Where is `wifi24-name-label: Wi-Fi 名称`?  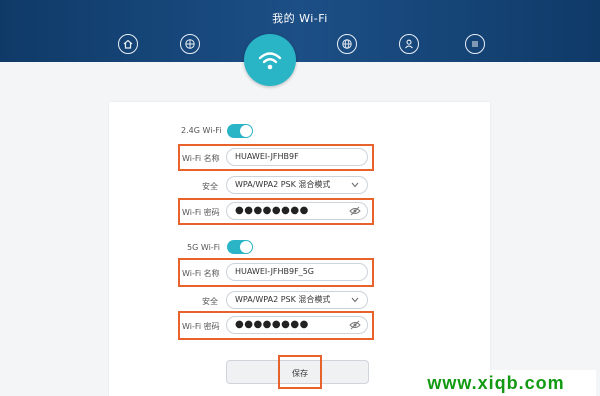
wifi24-name-label: Wi-Fi 名称 is located at coordinates (201, 158).